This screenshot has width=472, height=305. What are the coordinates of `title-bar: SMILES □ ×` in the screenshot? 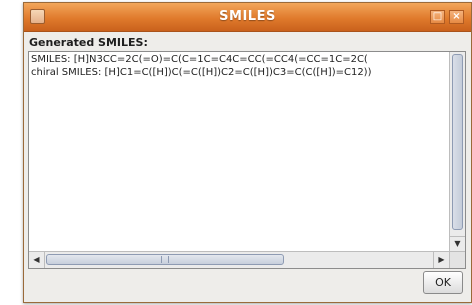 It's located at (247, 17).